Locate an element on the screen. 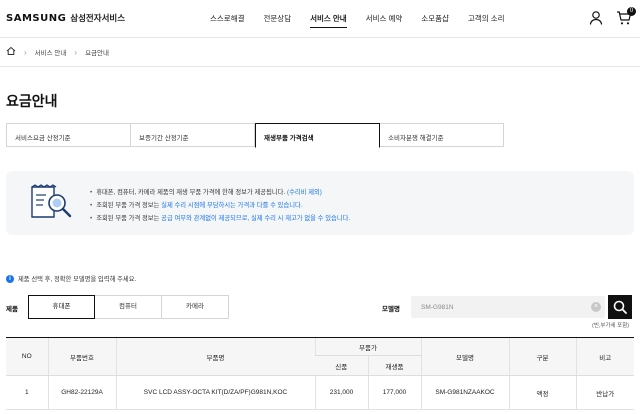 The image size is (640, 414). product-selector: 휴대폰 컴퓨터 카메라 is located at coordinates (128, 307).